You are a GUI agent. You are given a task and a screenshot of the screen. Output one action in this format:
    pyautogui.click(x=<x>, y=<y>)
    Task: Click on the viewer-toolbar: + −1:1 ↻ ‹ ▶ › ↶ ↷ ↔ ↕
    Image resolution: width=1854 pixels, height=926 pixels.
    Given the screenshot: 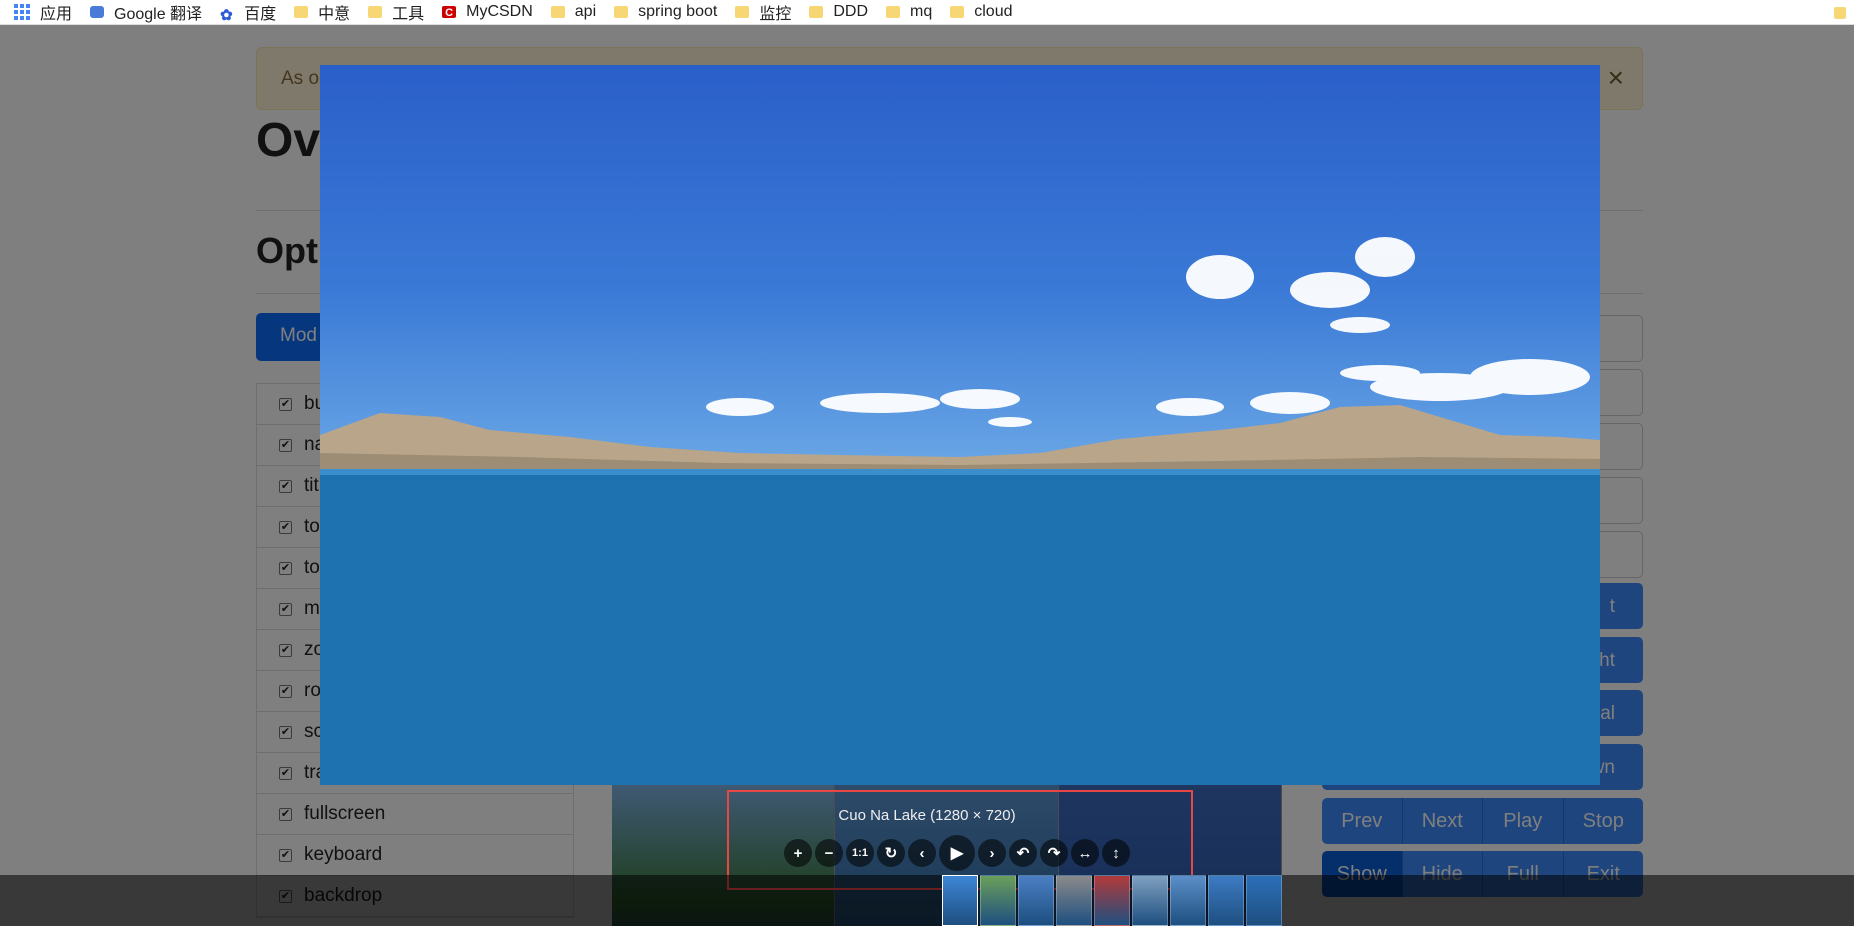 What is the action you would take?
    pyautogui.click(x=957, y=853)
    